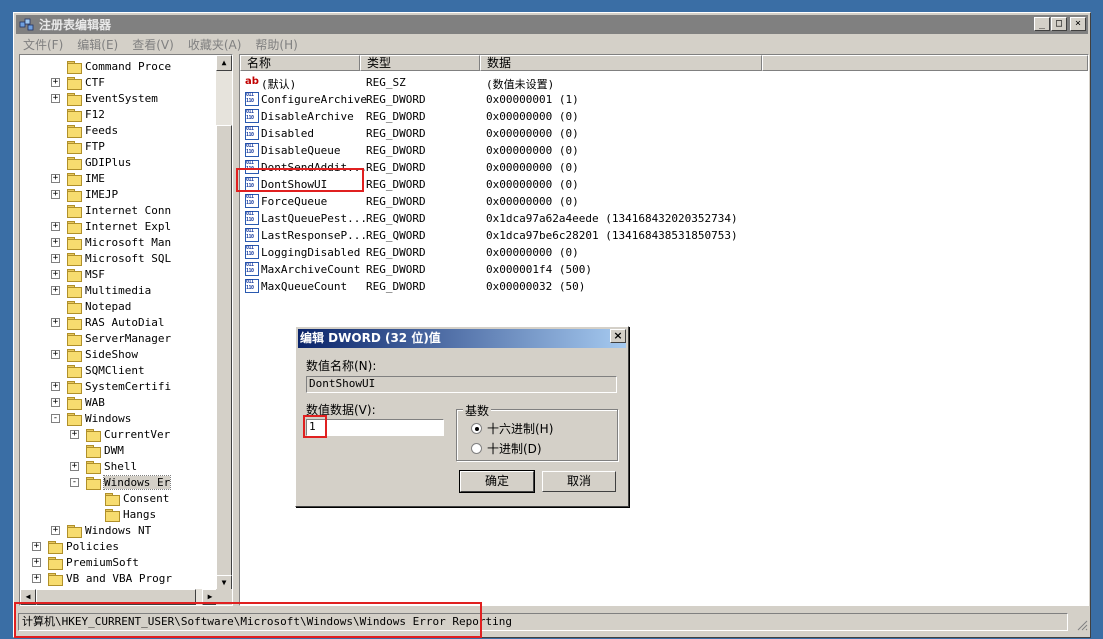 The image size is (1103, 639). What do you see at coordinates (420, 63) in the screenshot?
I see `column-type-header: 类型` at bounding box center [420, 63].